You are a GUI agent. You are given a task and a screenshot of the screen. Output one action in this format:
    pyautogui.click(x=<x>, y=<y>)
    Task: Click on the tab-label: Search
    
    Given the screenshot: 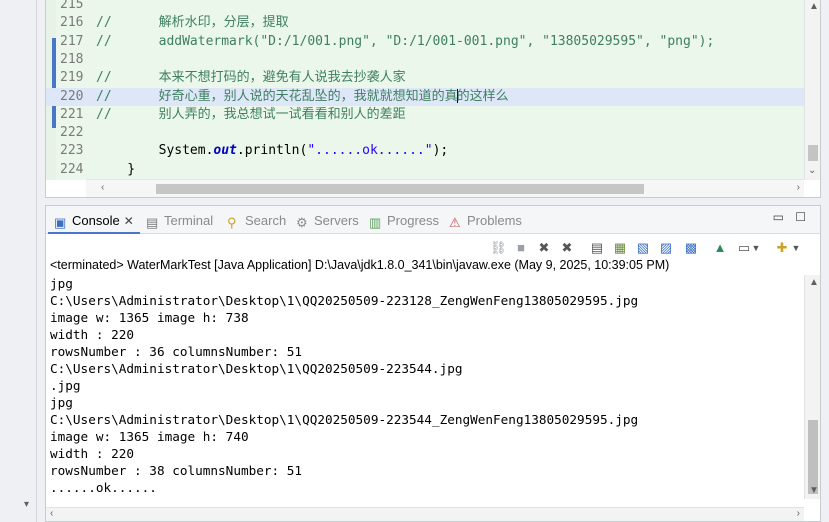 What is the action you would take?
    pyautogui.click(x=266, y=220)
    